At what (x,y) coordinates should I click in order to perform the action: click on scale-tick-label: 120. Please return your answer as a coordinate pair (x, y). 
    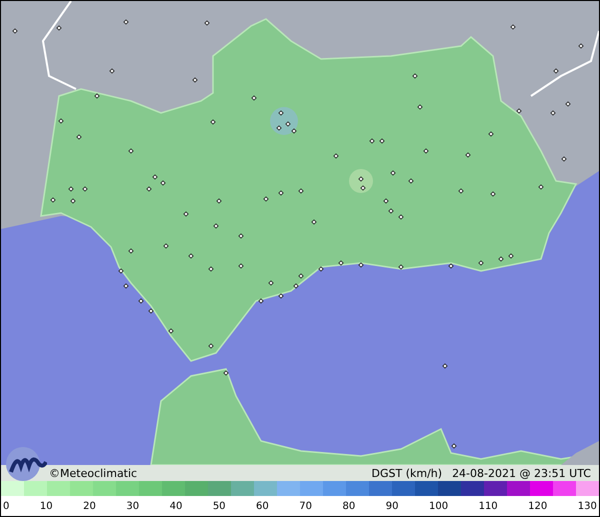
    Looking at the image, I should click on (538, 506).